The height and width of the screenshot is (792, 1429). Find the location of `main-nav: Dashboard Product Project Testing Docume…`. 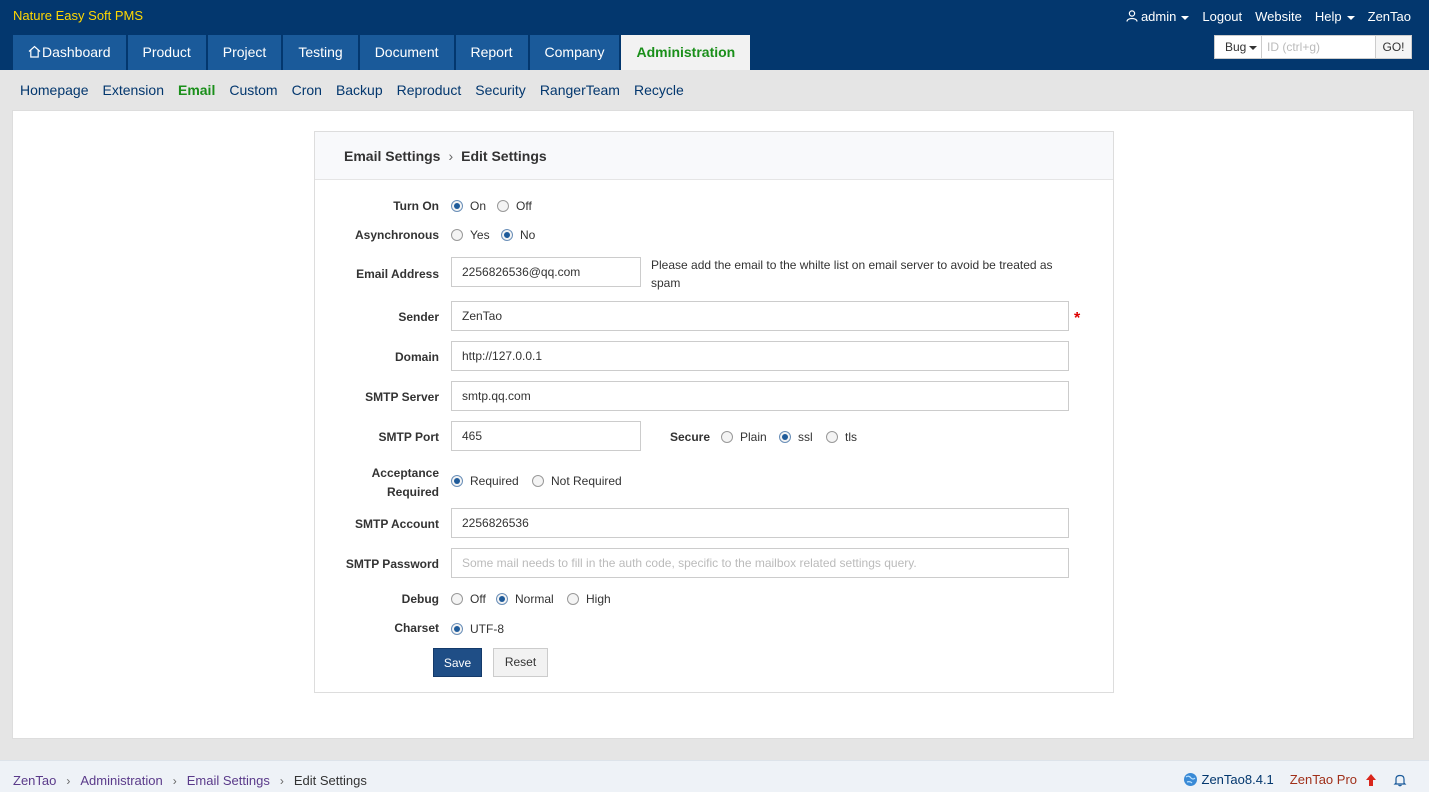

main-nav: Dashboard Product Project Testing Docume… is located at coordinates (382, 52).